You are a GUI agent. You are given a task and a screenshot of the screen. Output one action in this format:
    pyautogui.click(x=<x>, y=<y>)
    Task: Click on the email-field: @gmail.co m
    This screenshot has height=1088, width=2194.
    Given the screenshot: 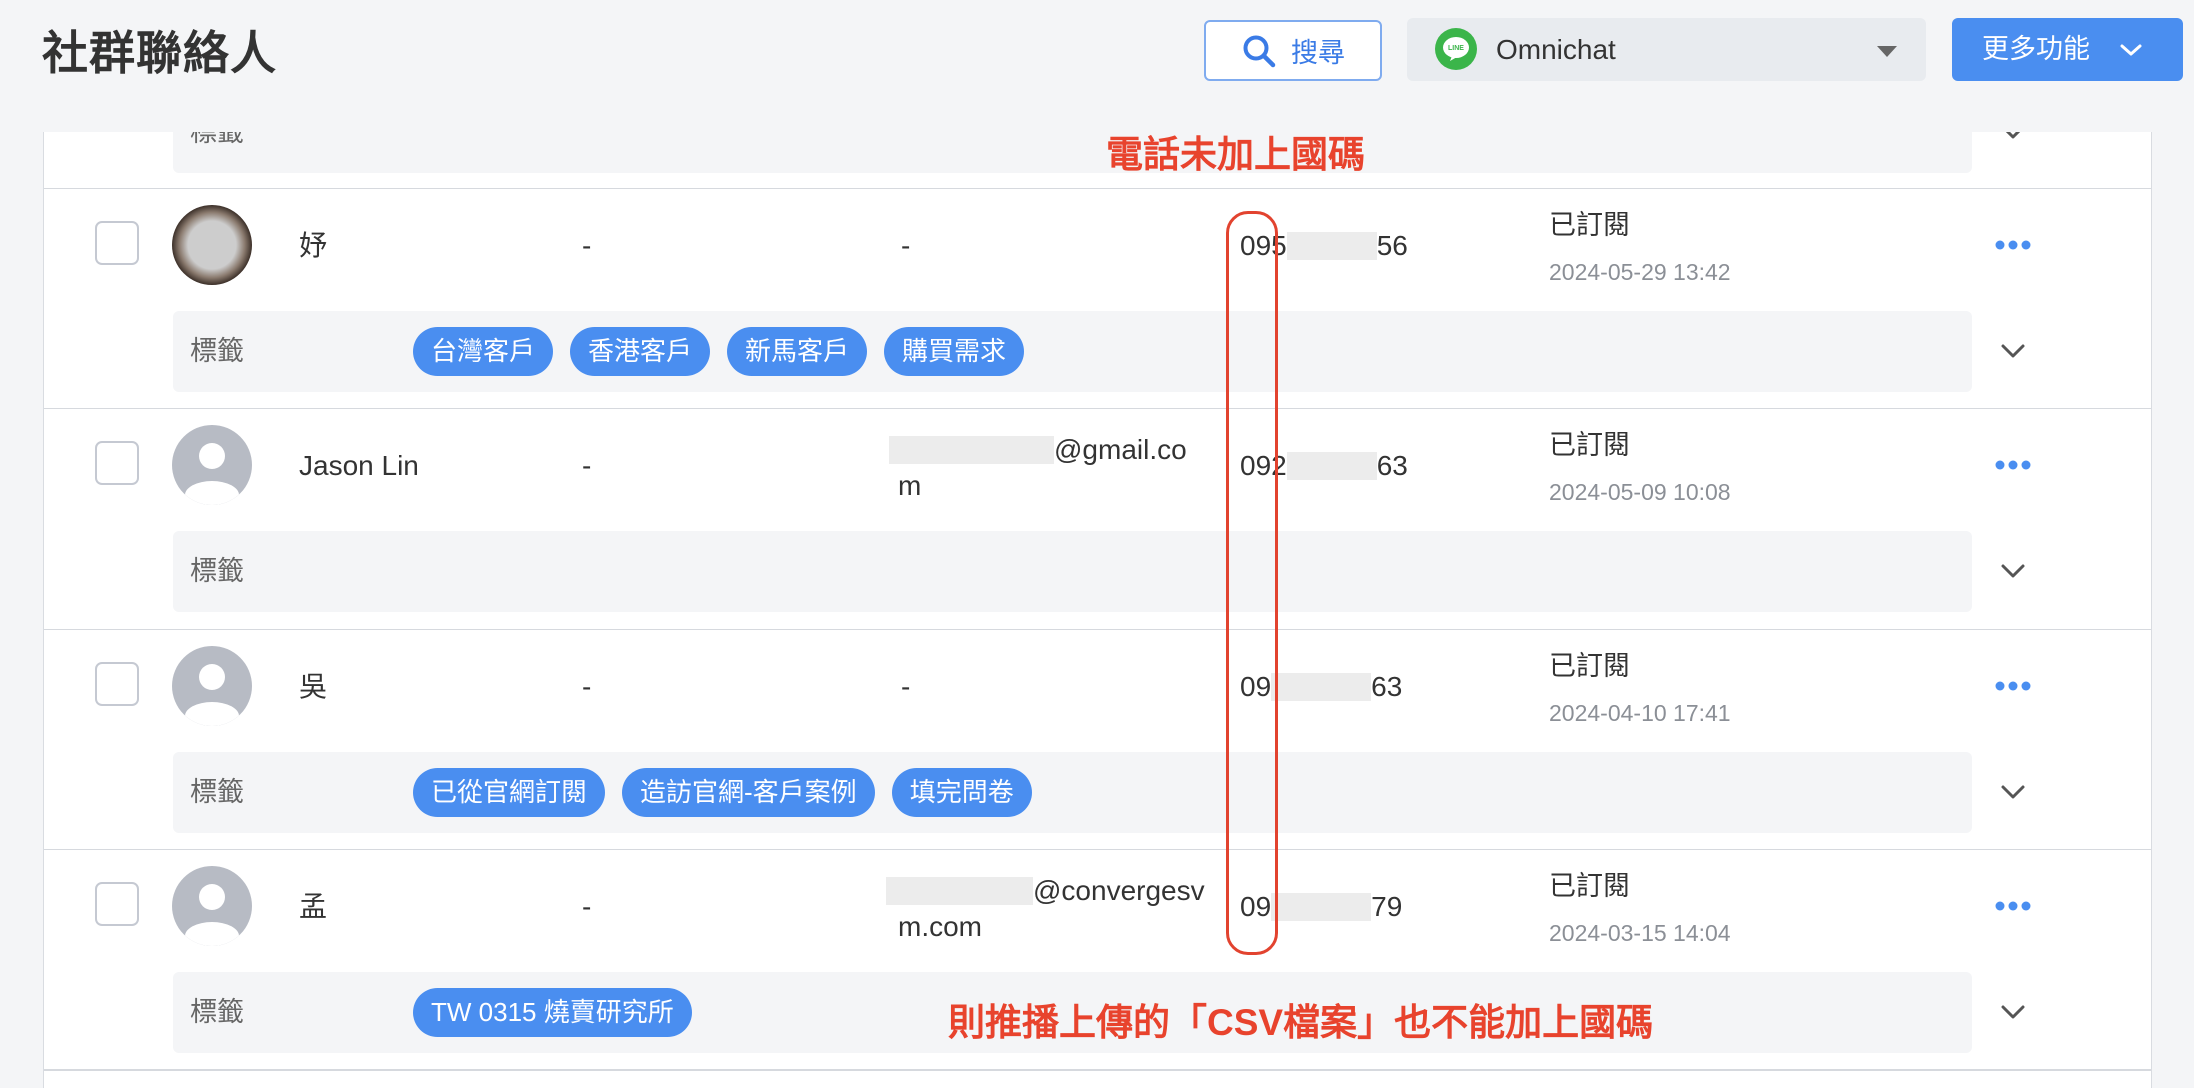 What is the action you would take?
    pyautogui.click(x=1038, y=468)
    